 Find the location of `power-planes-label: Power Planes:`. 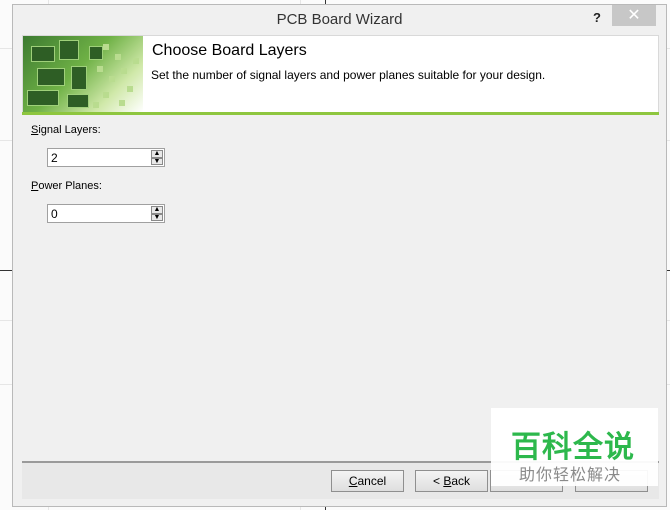

power-planes-label: Power Planes: is located at coordinates (66, 186).